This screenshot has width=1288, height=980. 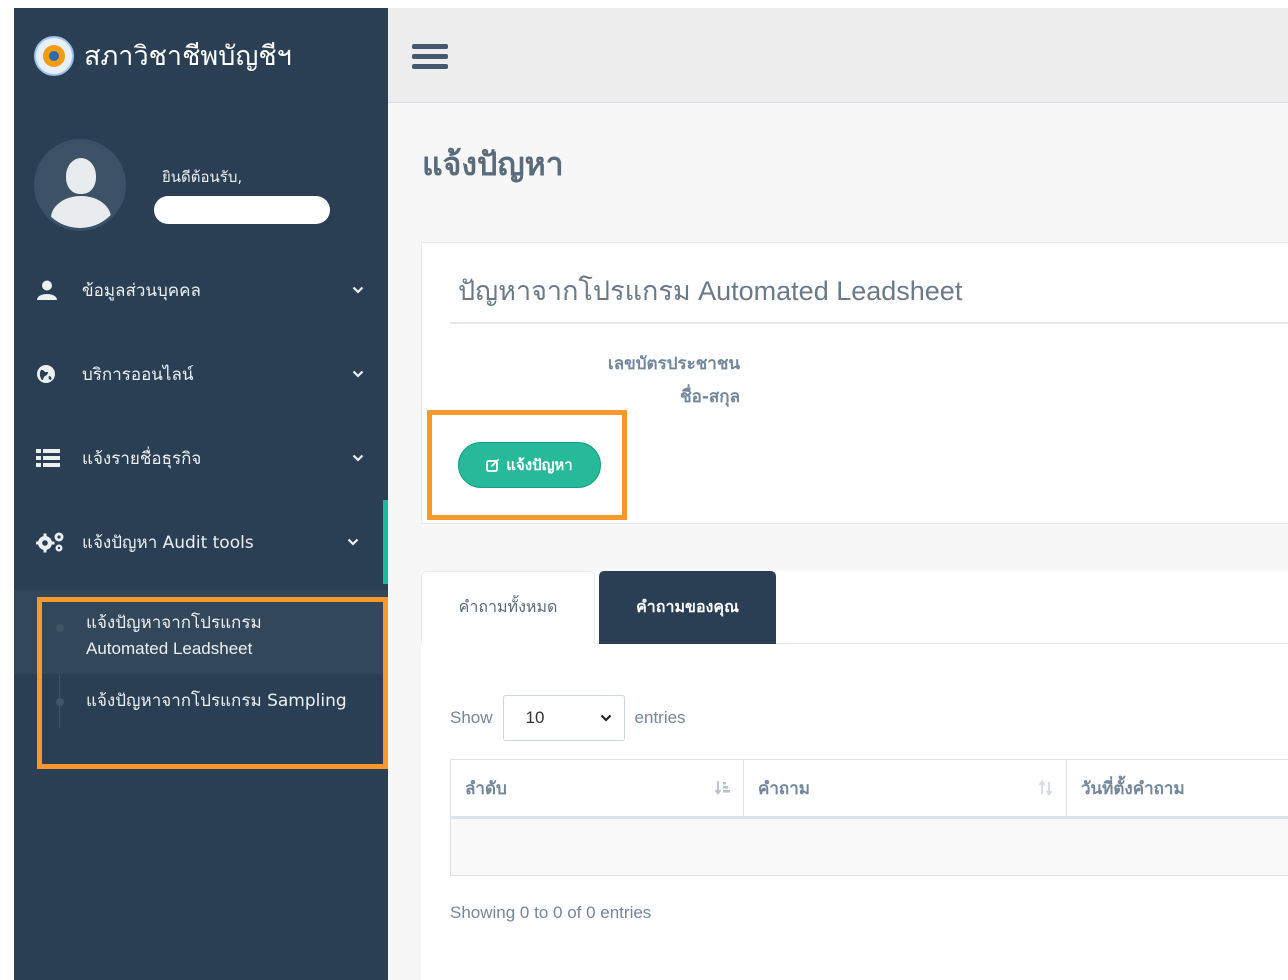 I want to click on panel-title: ปัญหาจากโปรแกรม Automated Leadsheet, so click(x=710, y=291).